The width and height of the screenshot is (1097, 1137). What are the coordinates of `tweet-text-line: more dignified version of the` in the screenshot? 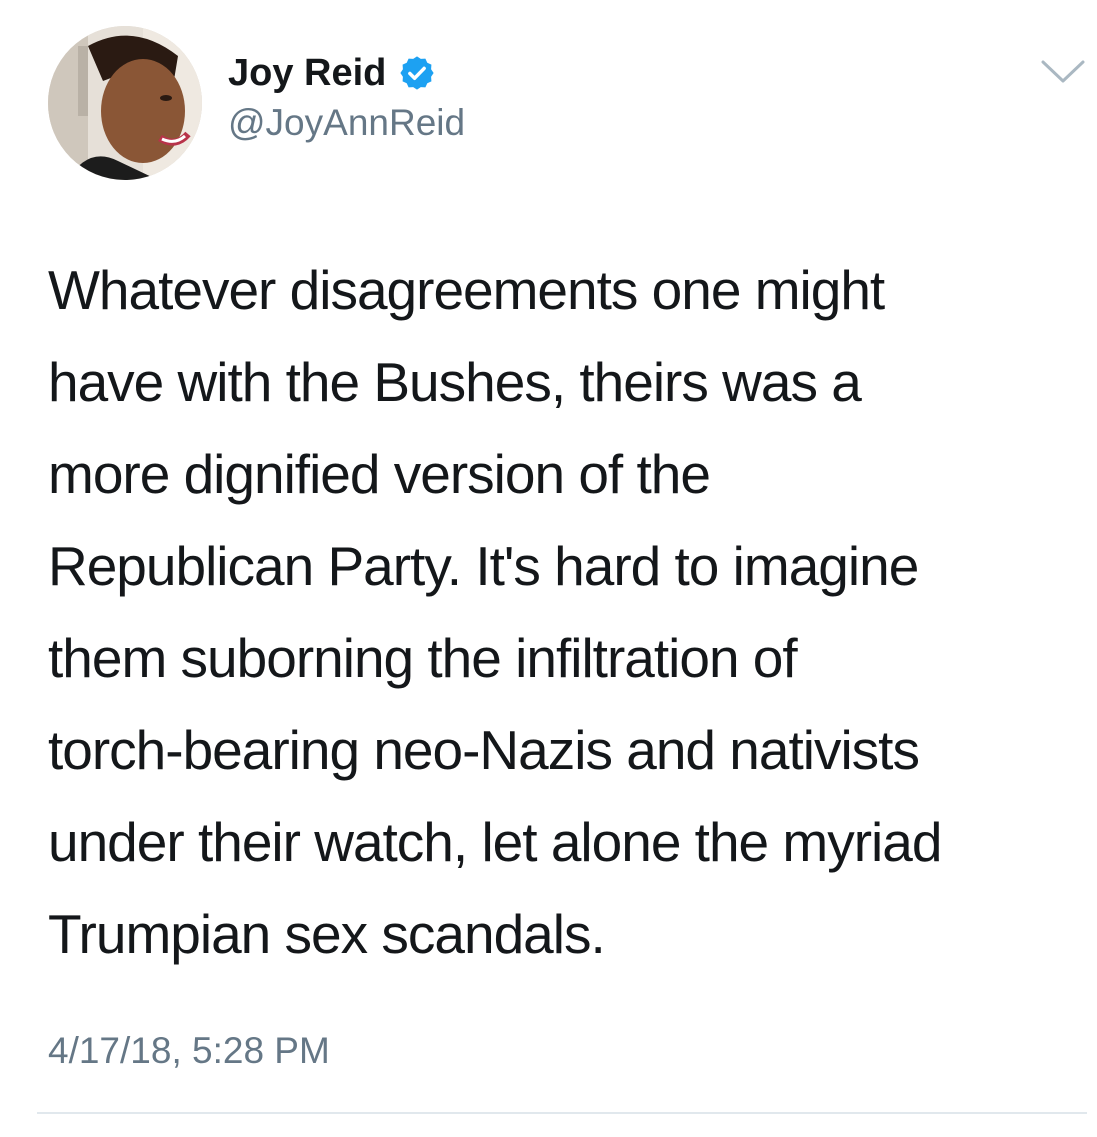 It's located at (379, 474).